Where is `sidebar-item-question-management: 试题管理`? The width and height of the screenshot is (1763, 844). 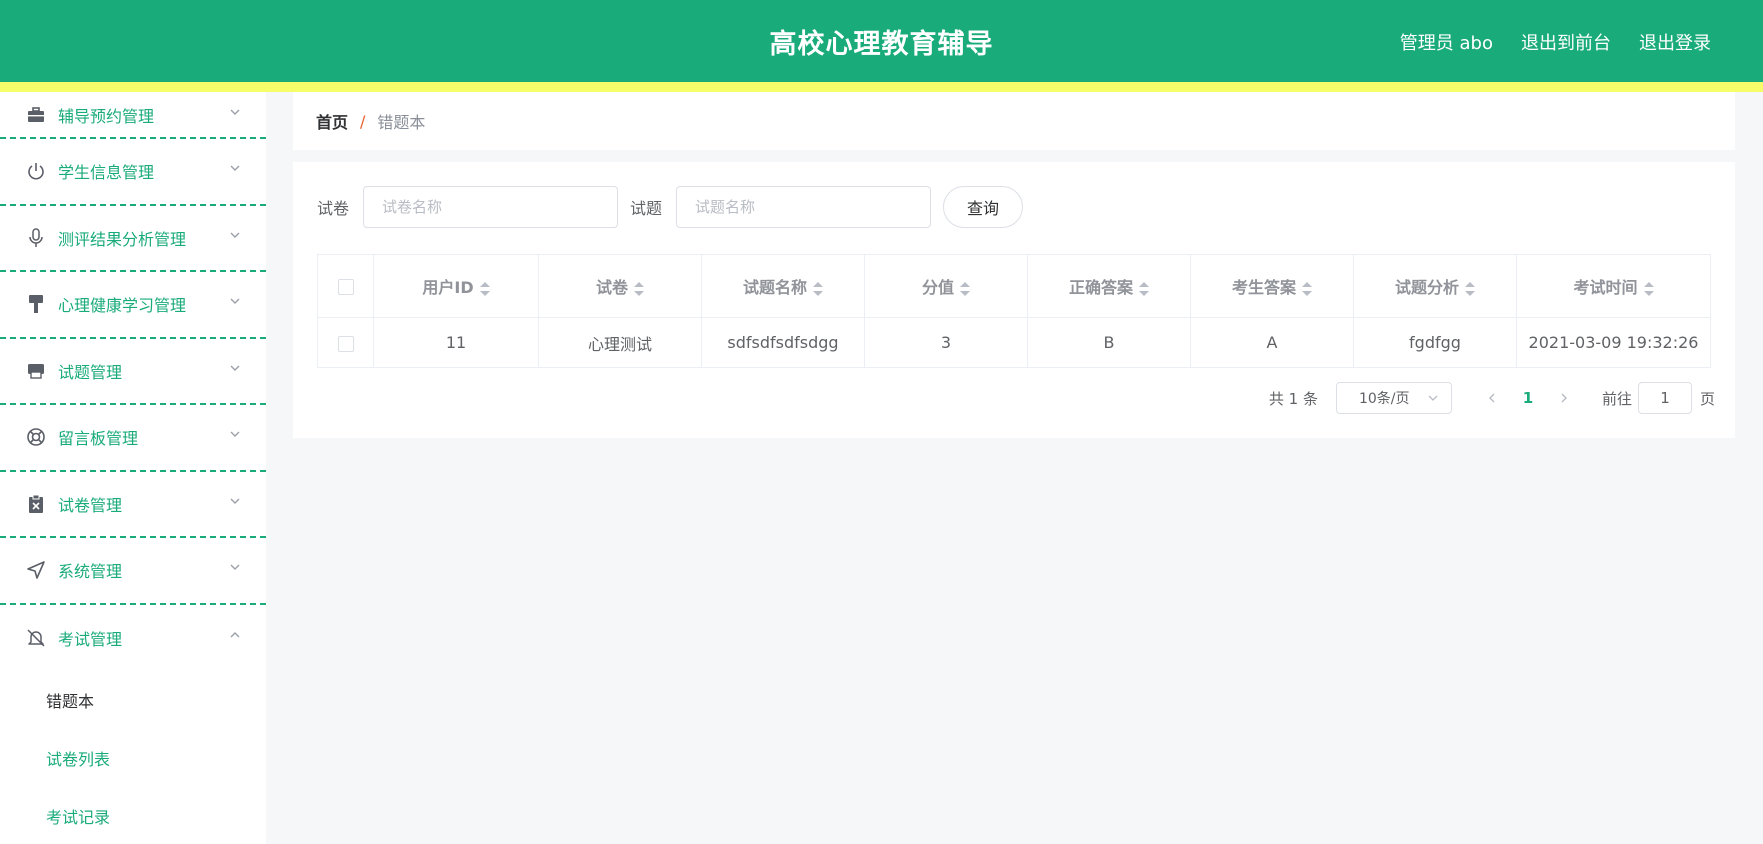 sidebar-item-question-management: 试题管理 is located at coordinates (133, 372).